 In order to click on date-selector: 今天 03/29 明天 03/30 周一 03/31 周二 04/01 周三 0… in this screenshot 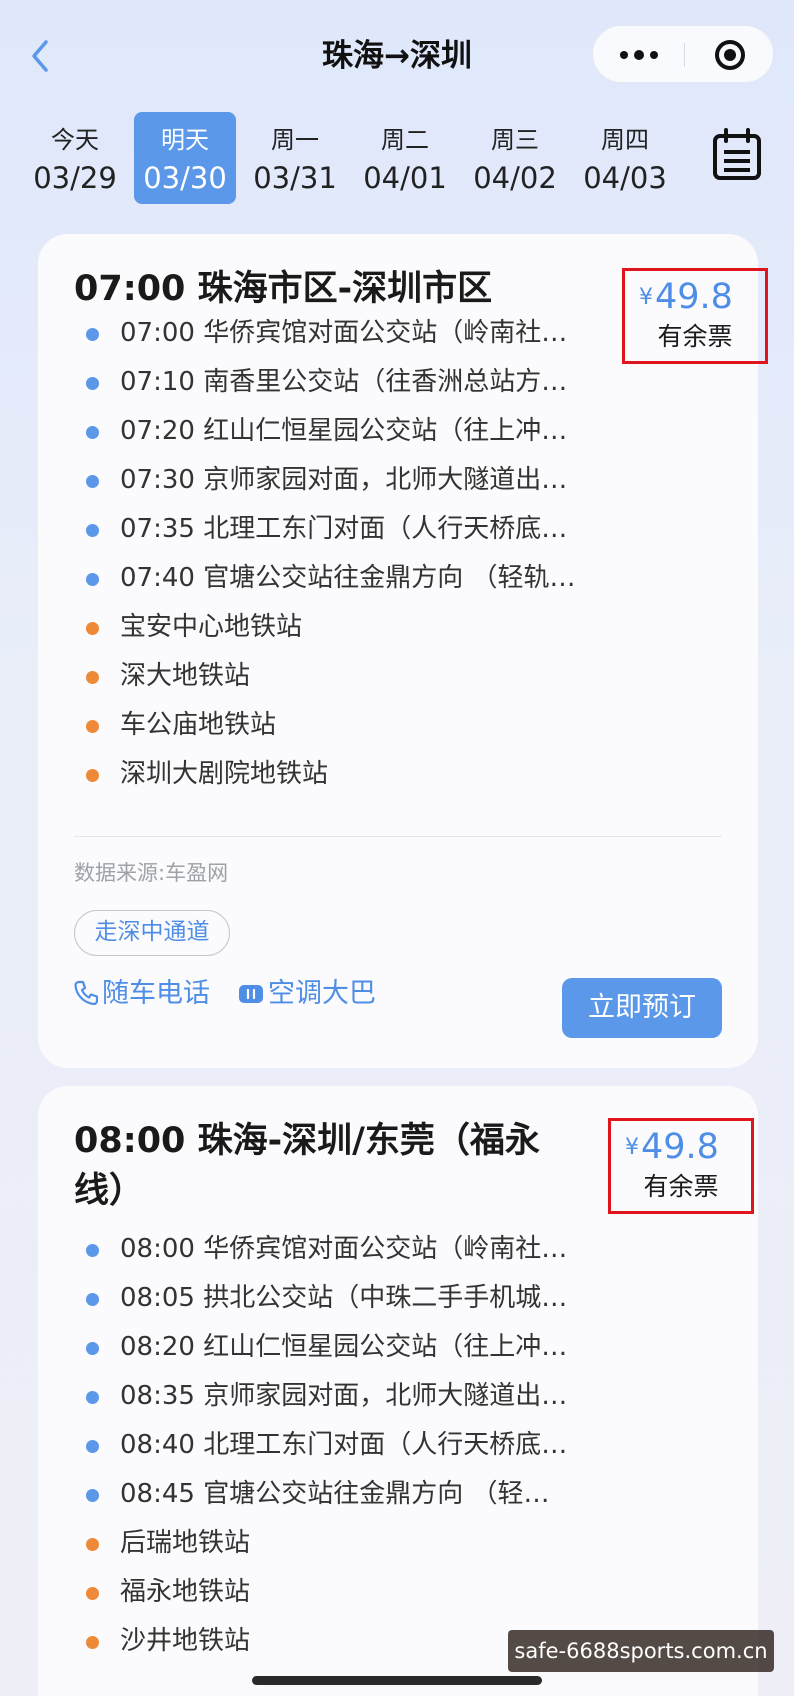, I will do `click(364, 158)`.